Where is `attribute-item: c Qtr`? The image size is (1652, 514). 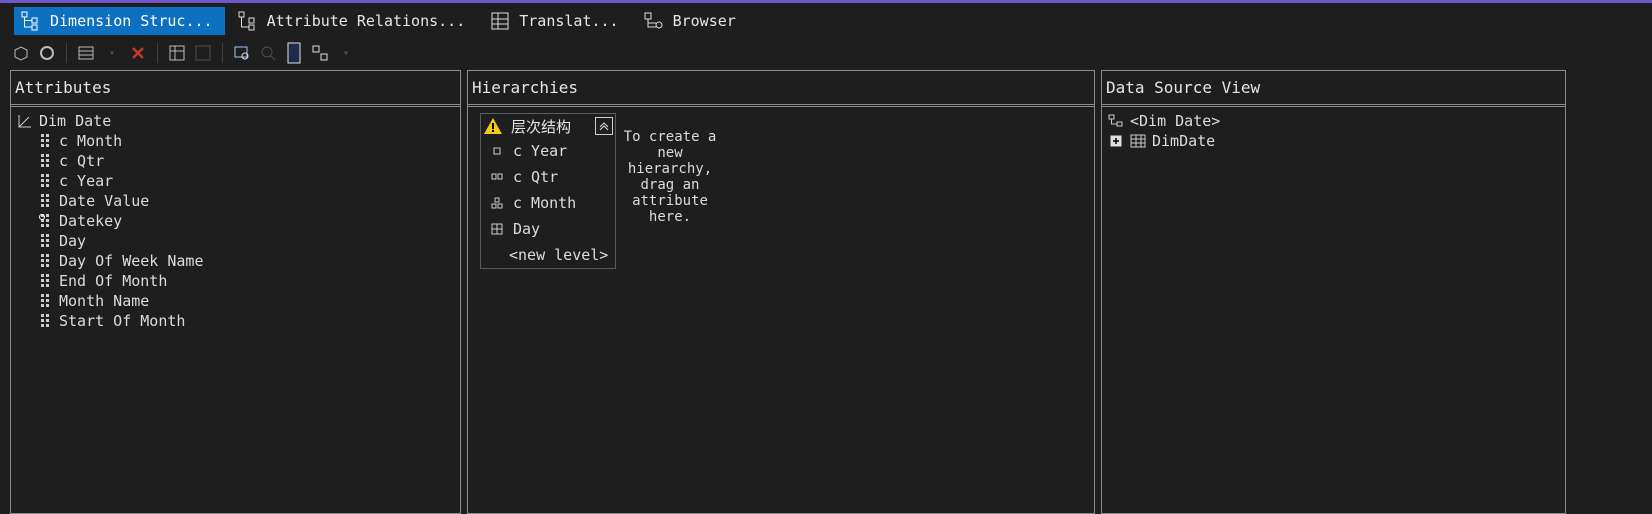
attribute-item: c Qtr is located at coordinates (238, 161).